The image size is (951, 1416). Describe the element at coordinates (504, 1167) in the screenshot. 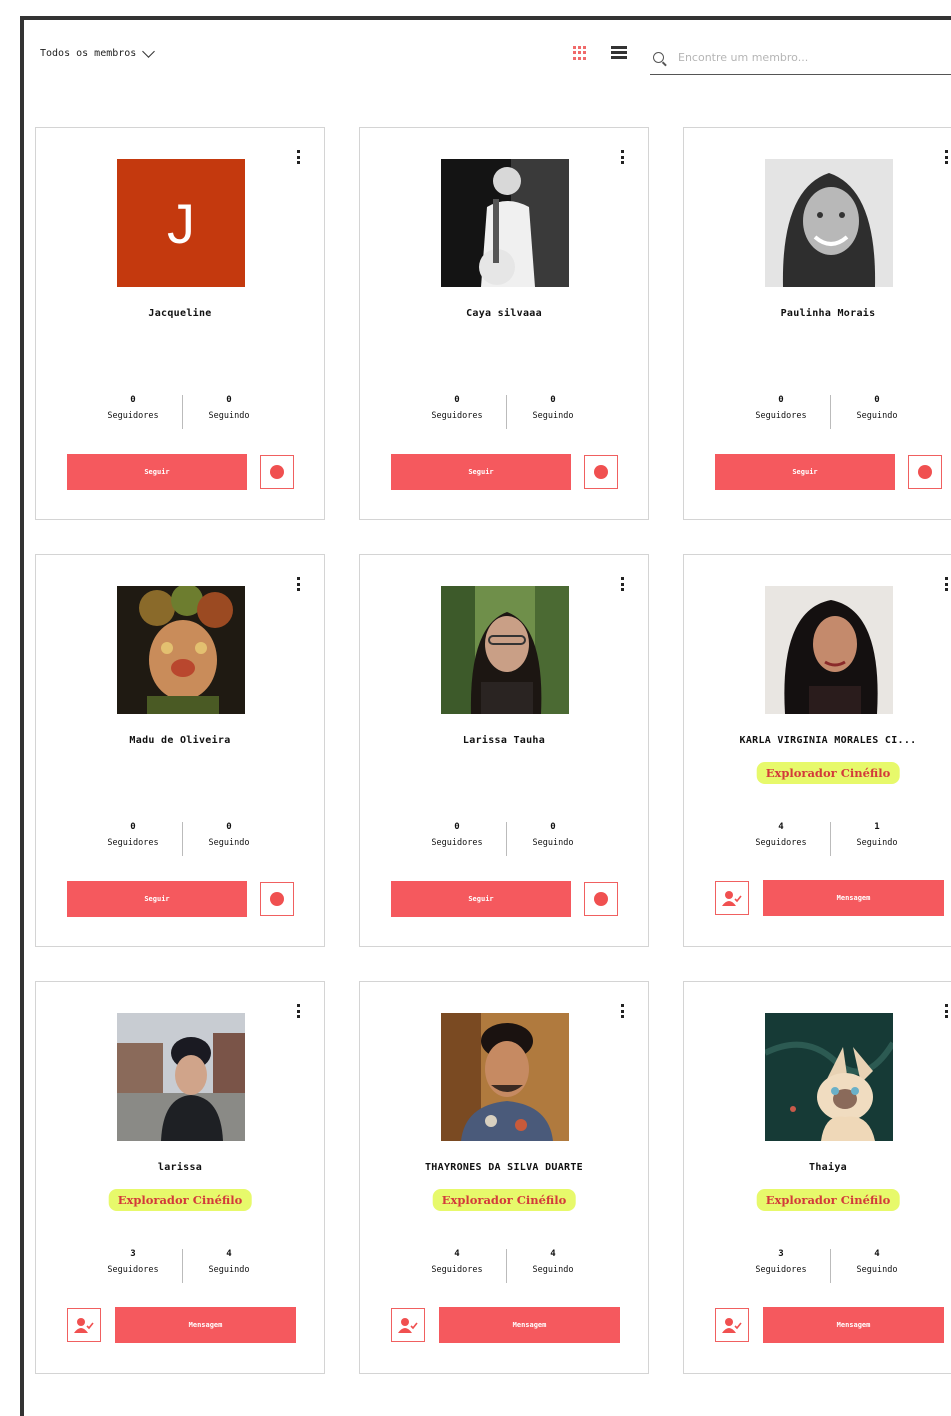

I see `member-name: THAYRONES DA SILVA DUARTE` at that location.